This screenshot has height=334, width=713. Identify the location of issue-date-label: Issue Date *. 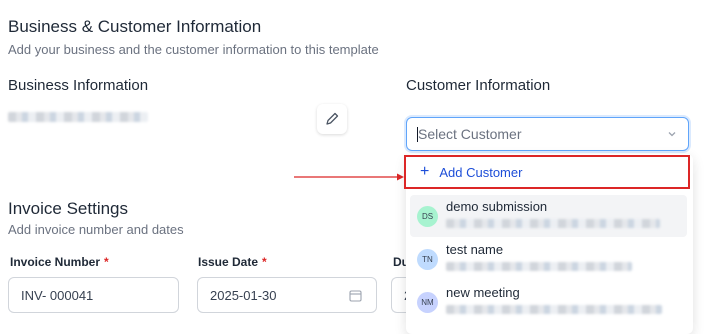
(232, 262).